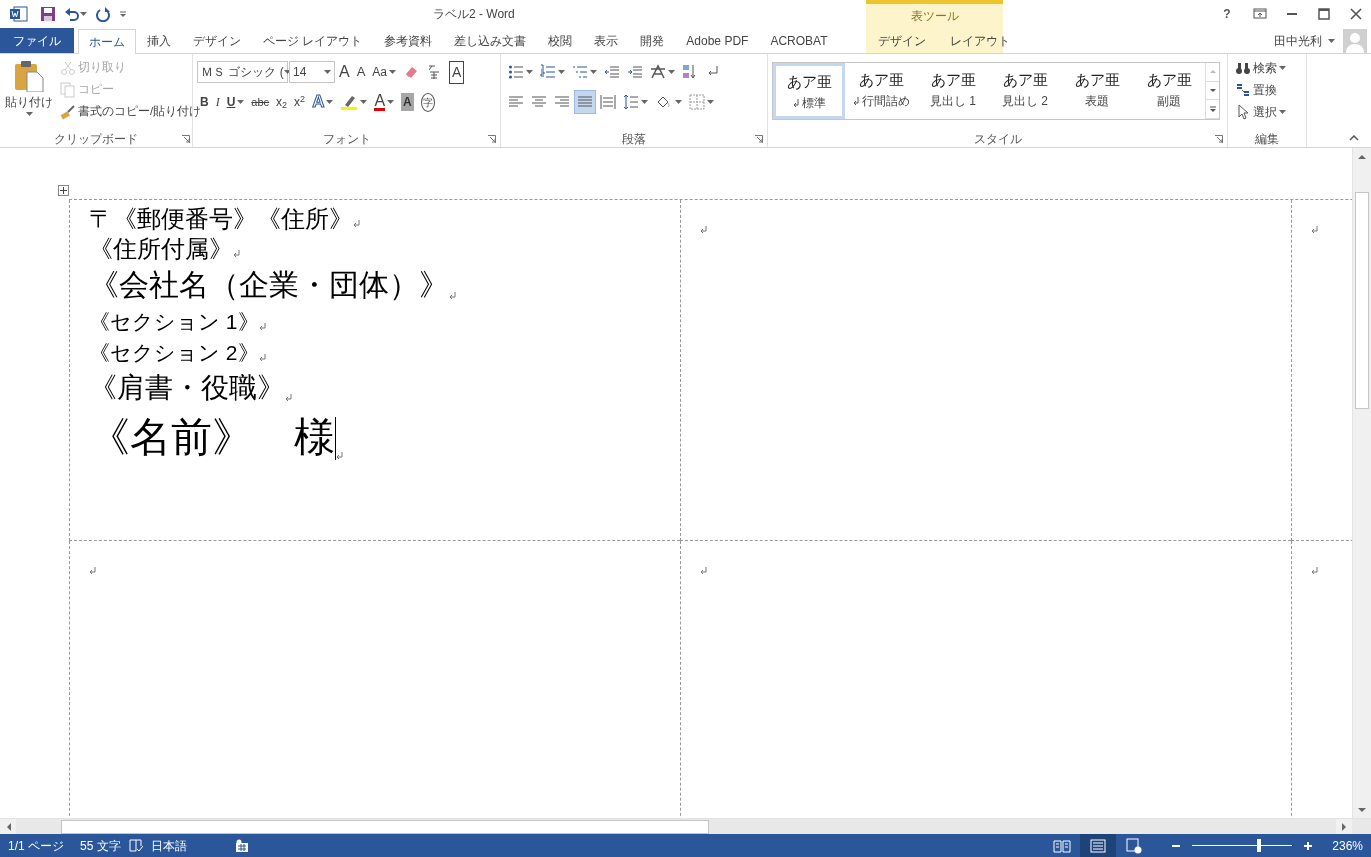 The image size is (1371, 857). Describe the element at coordinates (634, 139) in the screenshot. I see `group-label: 段落` at that location.